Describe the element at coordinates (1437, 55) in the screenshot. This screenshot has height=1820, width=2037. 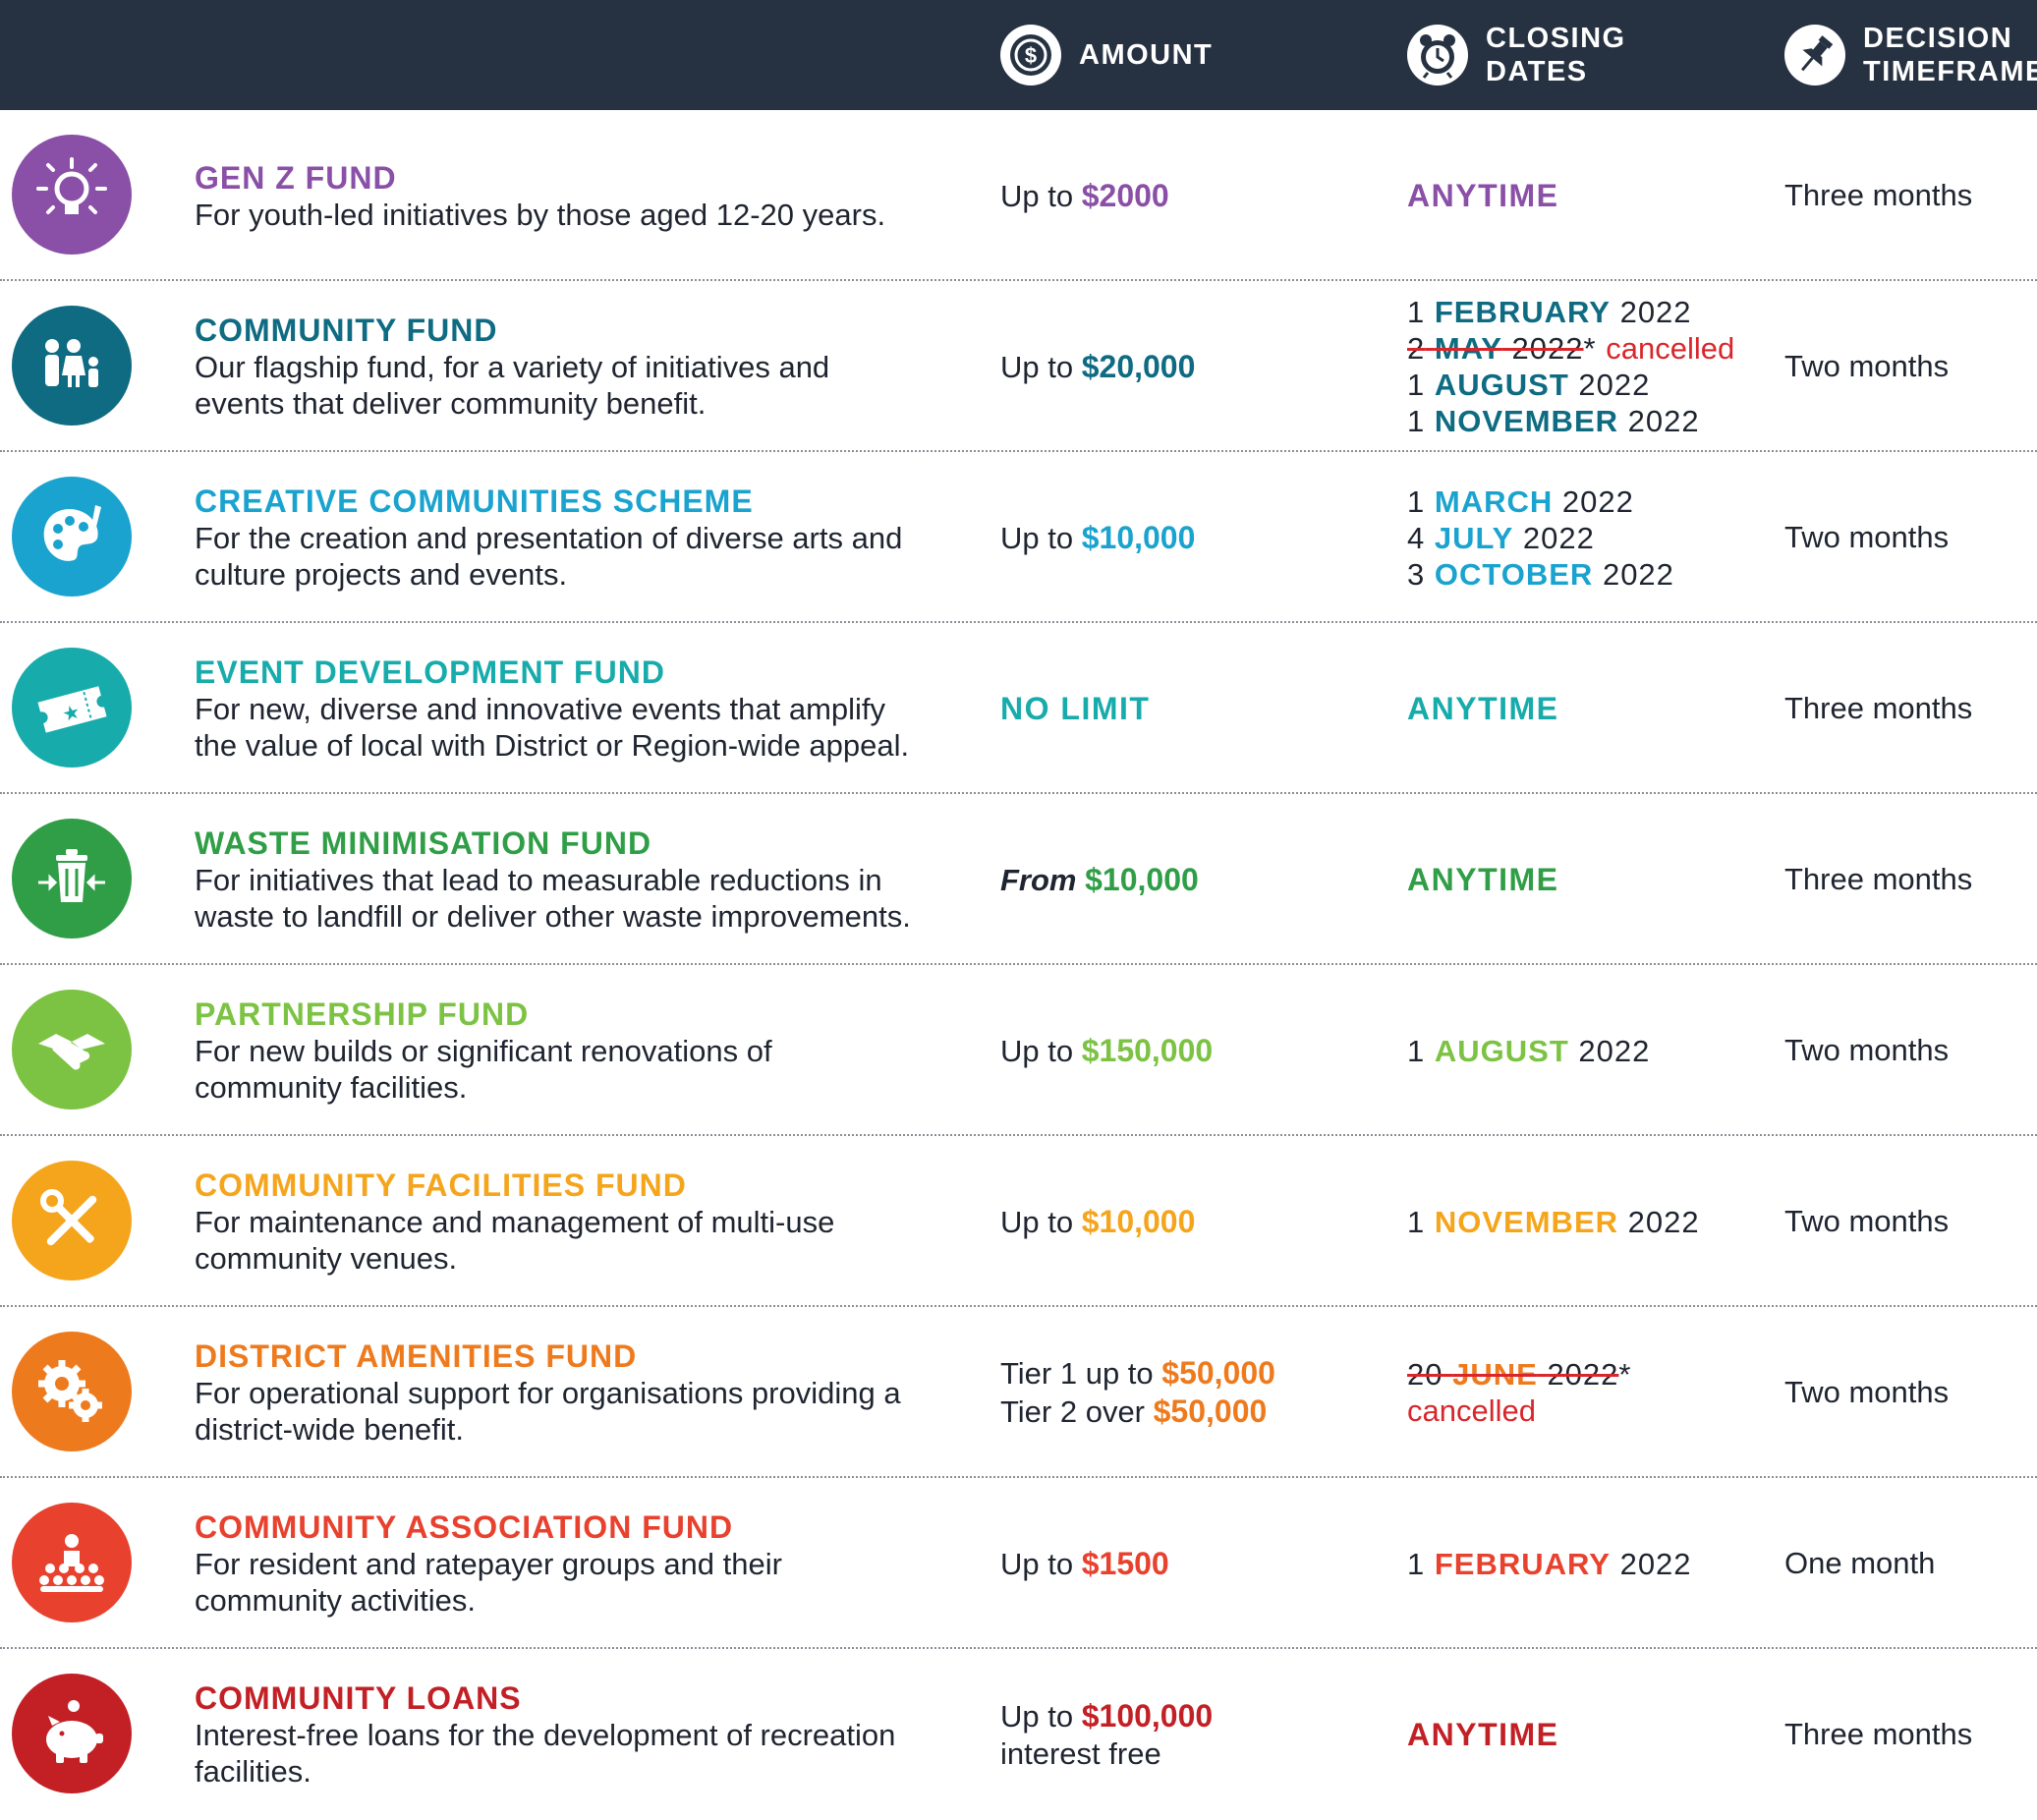
I see `alarm-clock-icon` at that location.